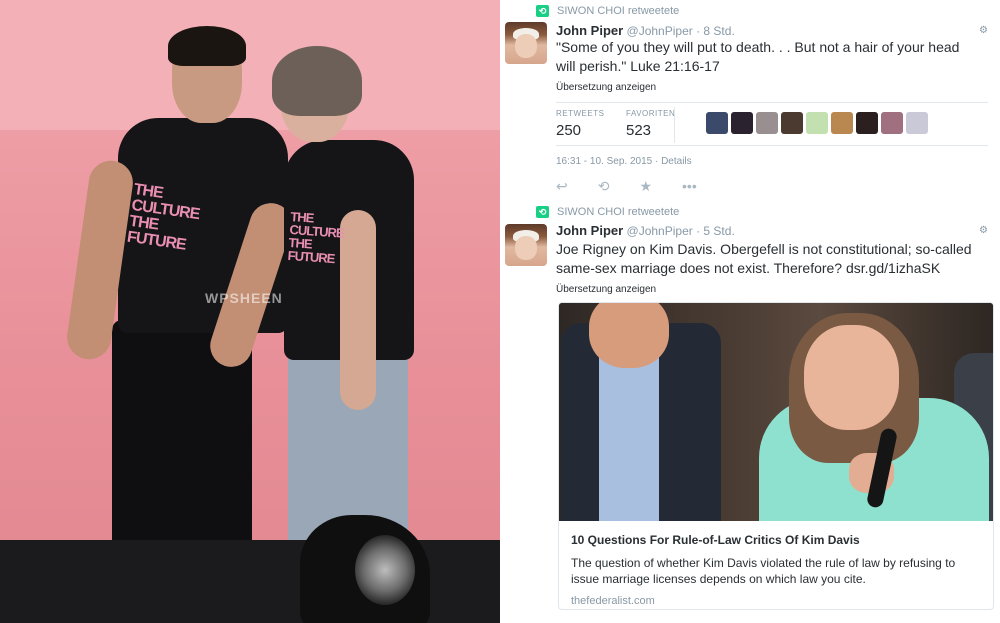 The width and height of the screenshot is (1000, 623). I want to click on shirt-print-right: THE CULTURE THE FUTURE, so click(316, 237).